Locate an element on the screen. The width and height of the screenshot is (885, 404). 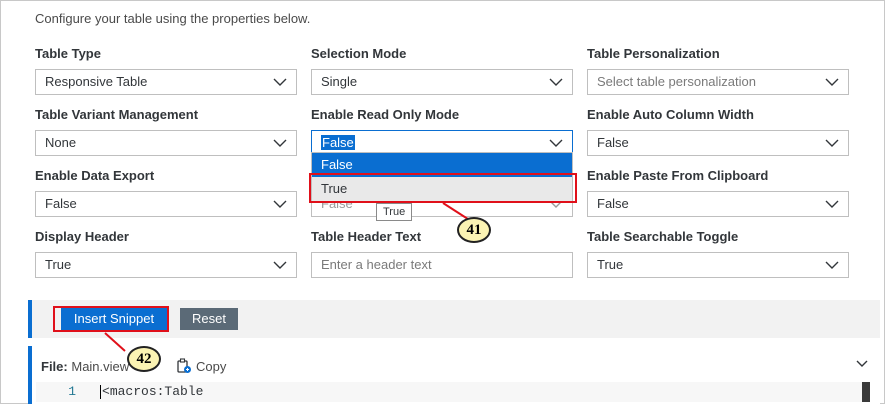
enable-paste-from-clipboard-value: False is located at coordinates (613, 203).